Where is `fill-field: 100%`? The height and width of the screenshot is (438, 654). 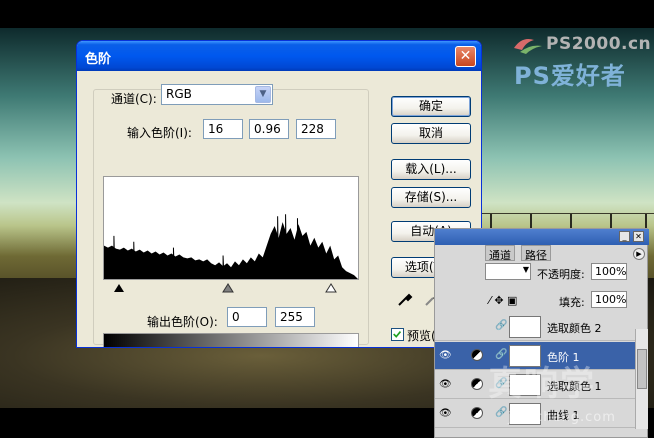
fill-field: 100% is located at coordinates (609, 299).